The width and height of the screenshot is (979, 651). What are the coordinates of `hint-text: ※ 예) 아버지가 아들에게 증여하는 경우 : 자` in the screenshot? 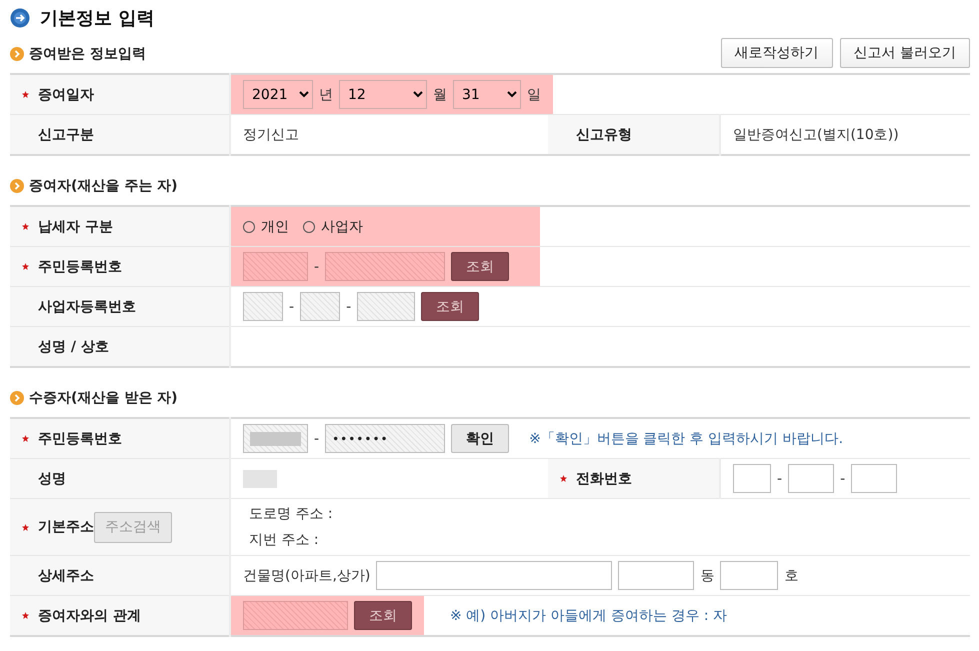 It's located at (589, 615).